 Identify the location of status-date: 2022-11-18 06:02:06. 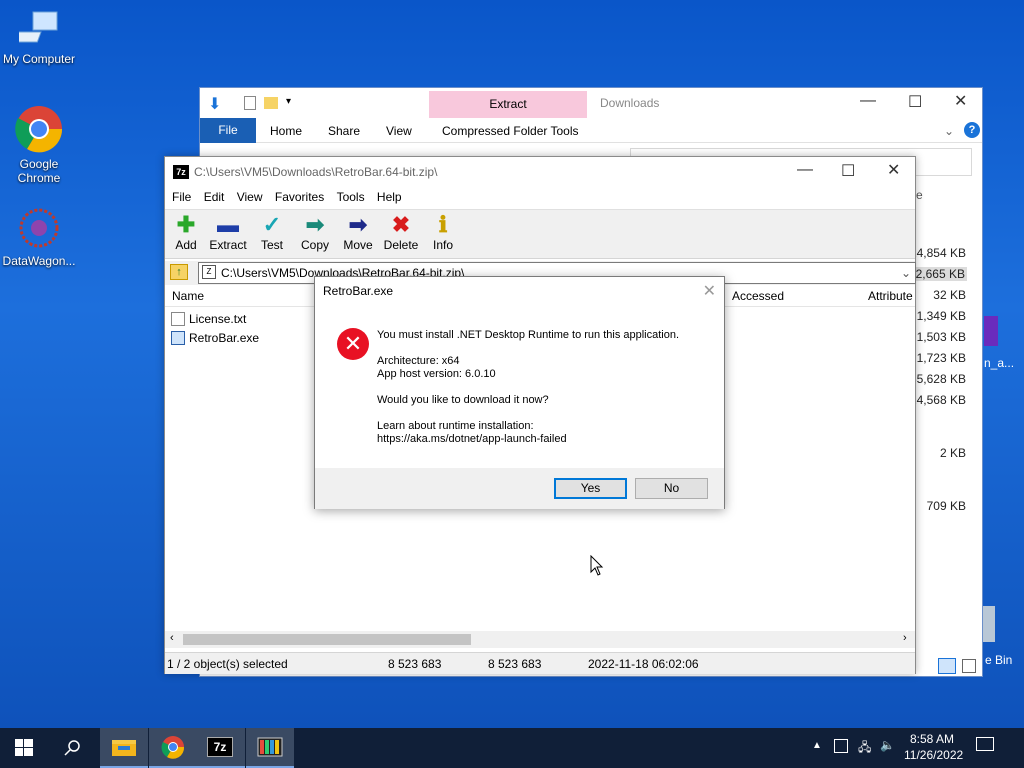
(643, 664).